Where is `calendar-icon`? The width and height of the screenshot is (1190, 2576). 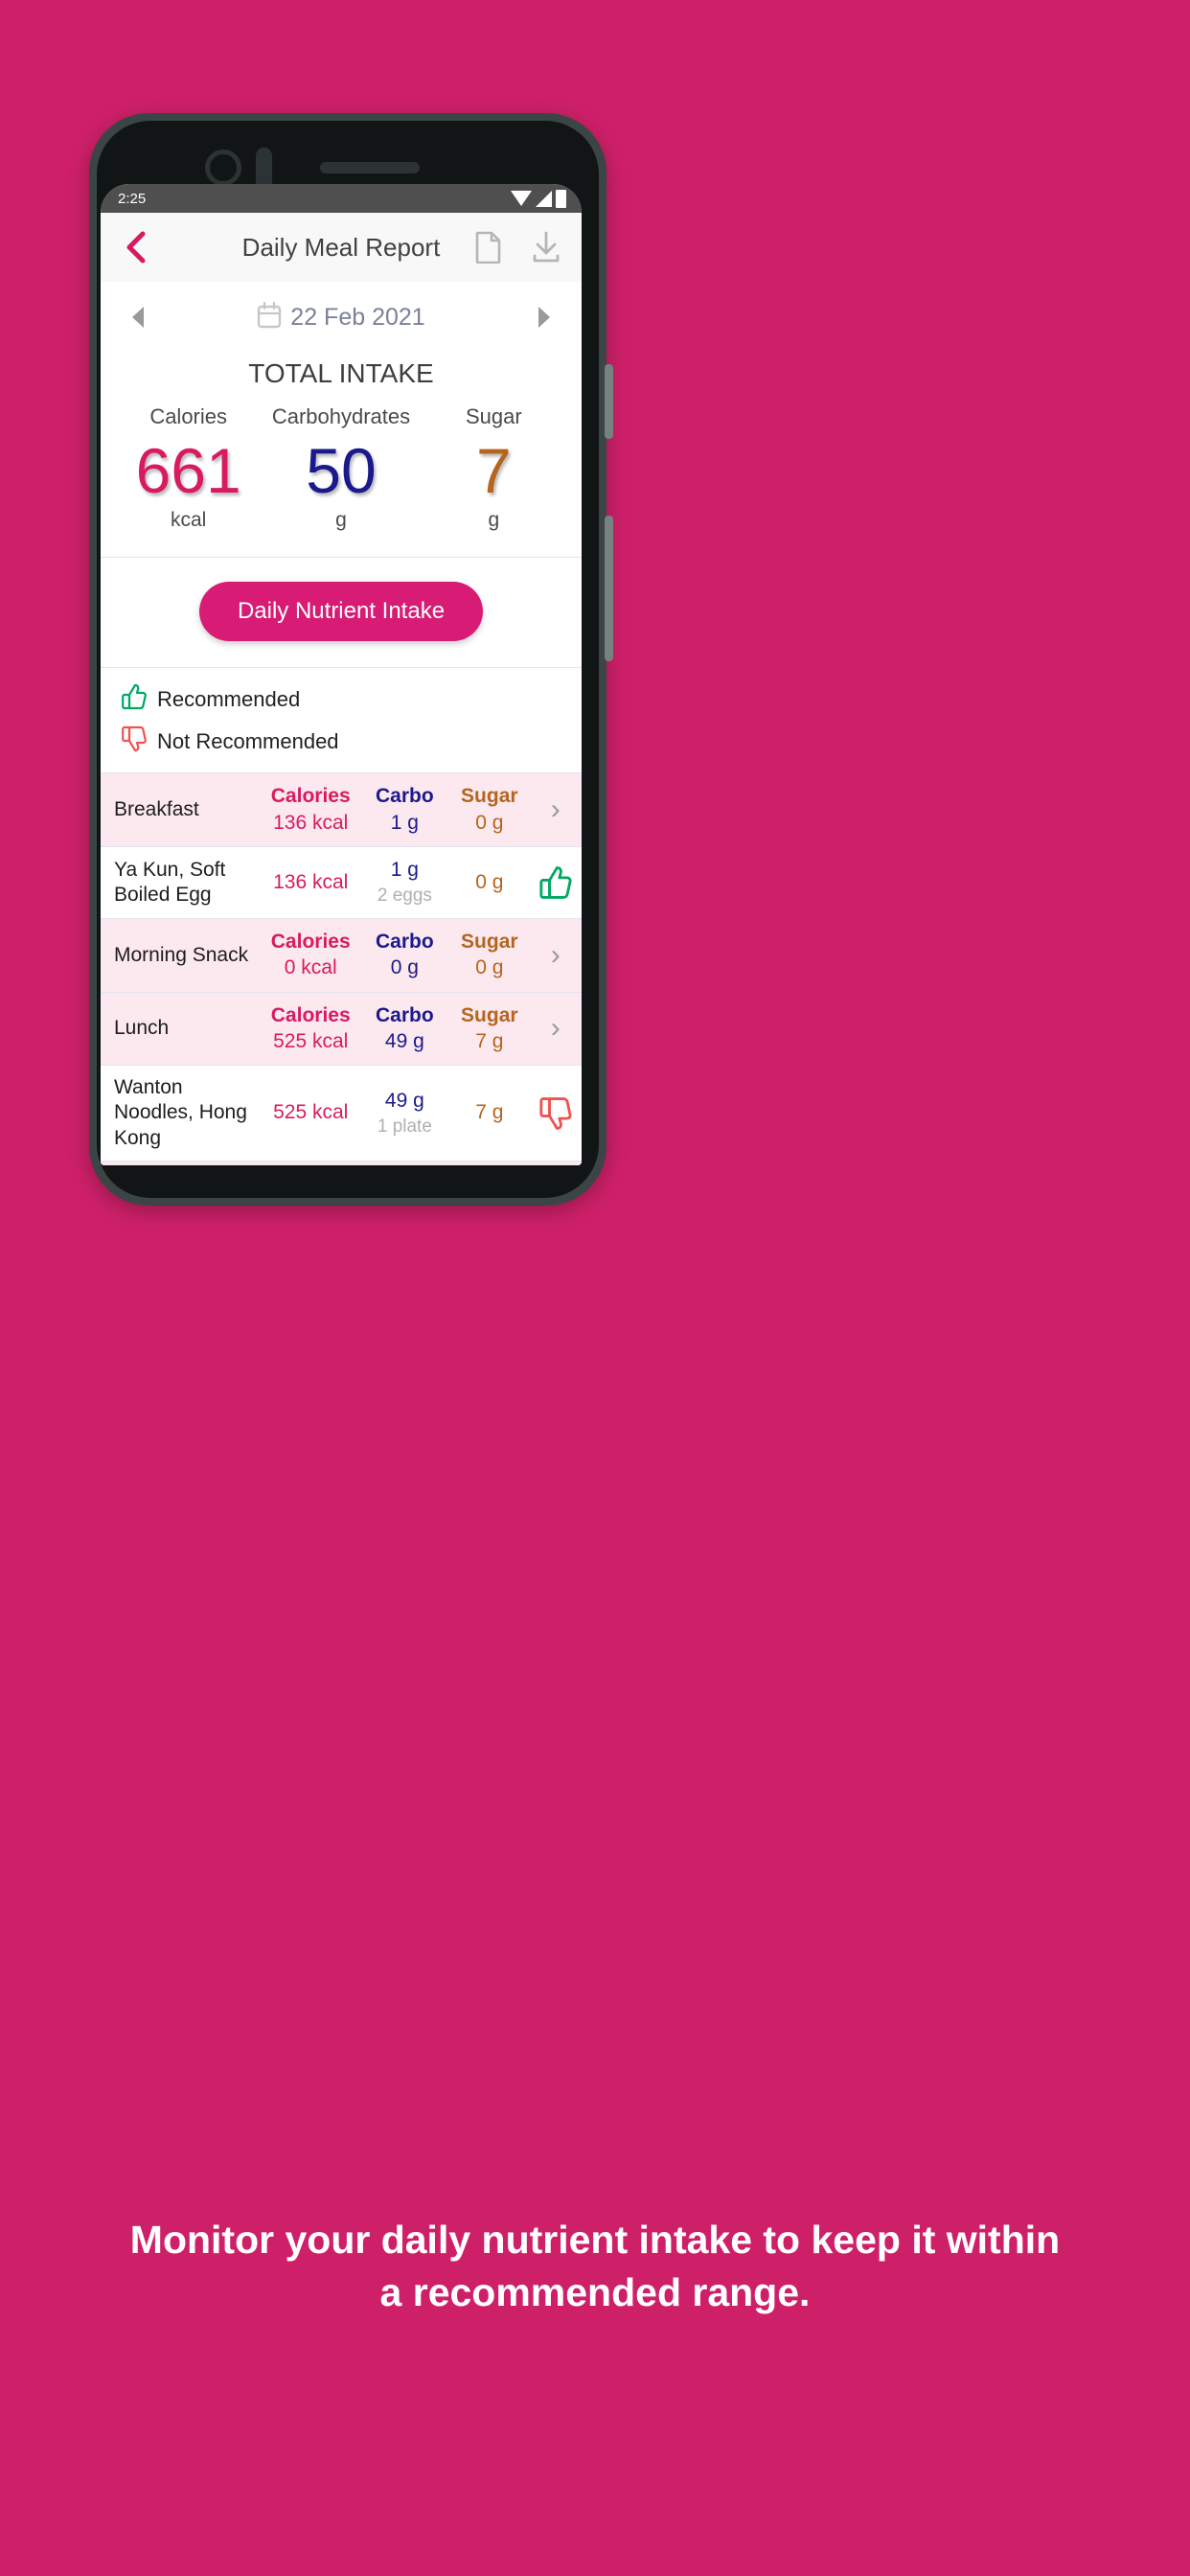
calendar-icon is located at coordinates (270, 317).